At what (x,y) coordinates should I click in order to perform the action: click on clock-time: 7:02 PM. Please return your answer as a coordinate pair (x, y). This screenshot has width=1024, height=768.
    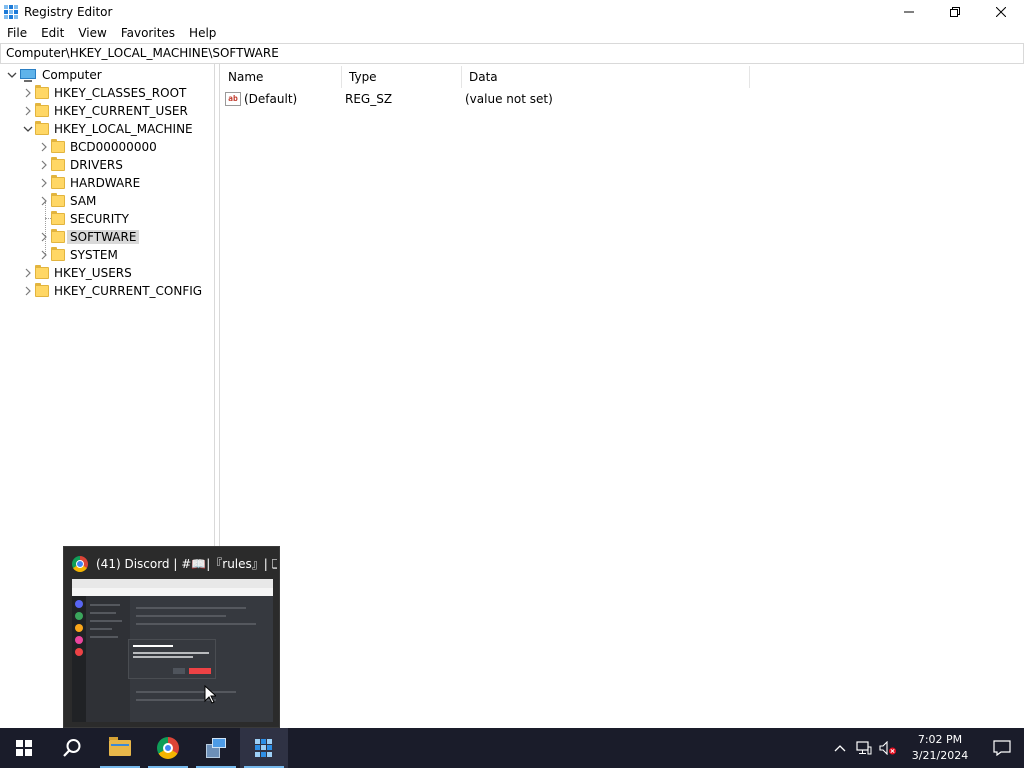
    Looking at the image, I should click on (940, 739).